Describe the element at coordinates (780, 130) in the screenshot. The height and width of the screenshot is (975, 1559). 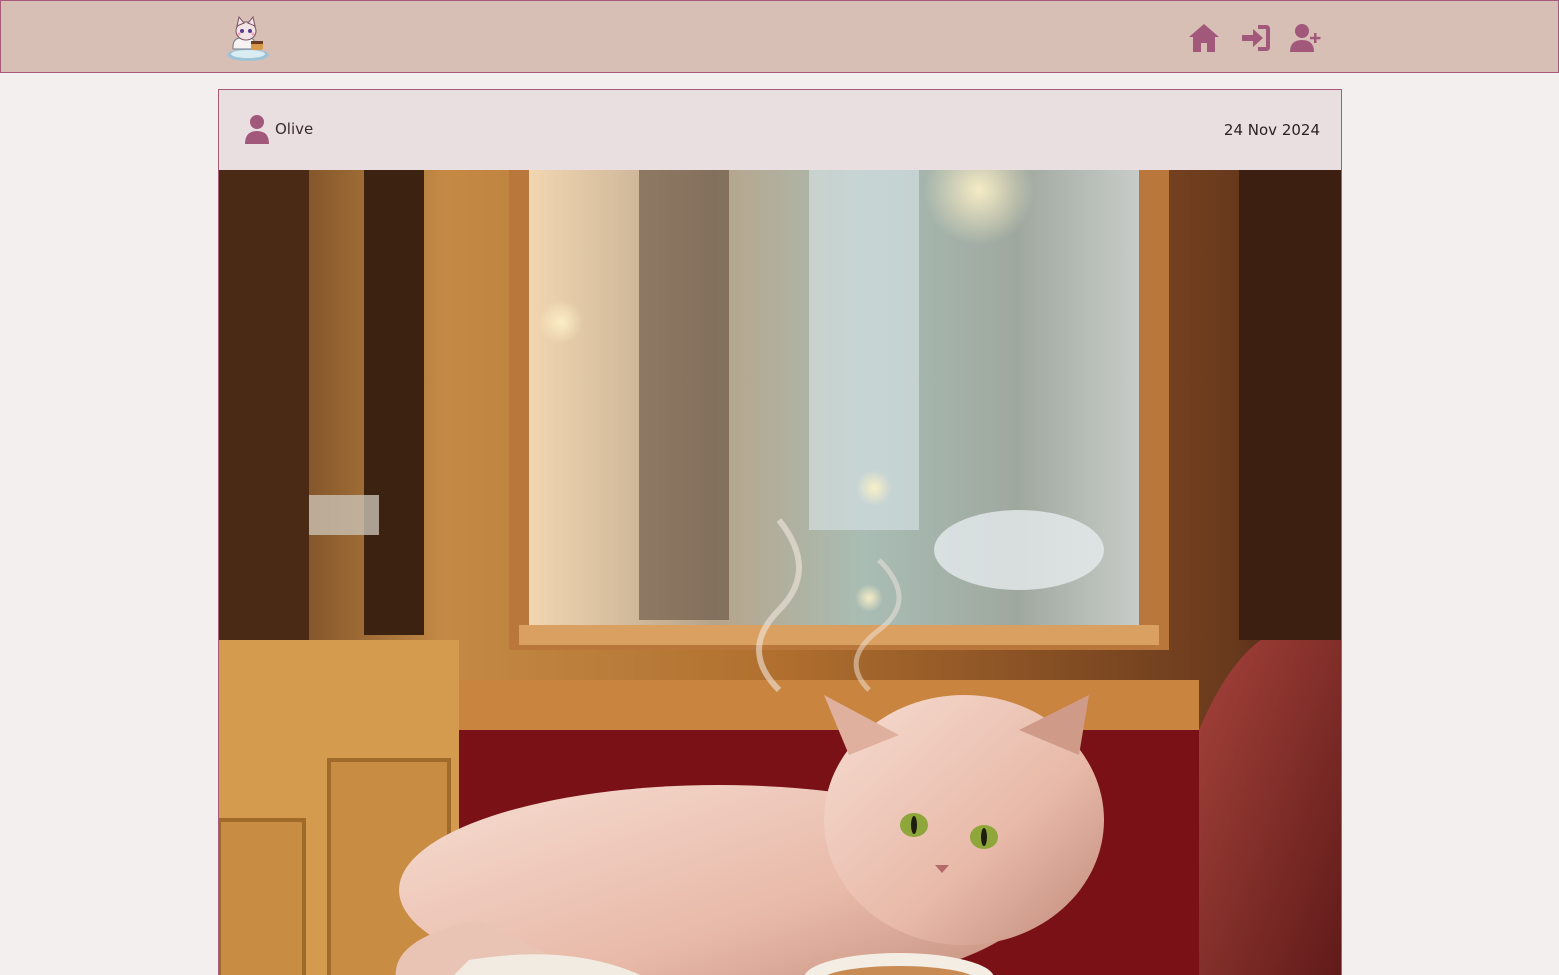
I see `post-header: Olive 24 Nov 2024` at that location.